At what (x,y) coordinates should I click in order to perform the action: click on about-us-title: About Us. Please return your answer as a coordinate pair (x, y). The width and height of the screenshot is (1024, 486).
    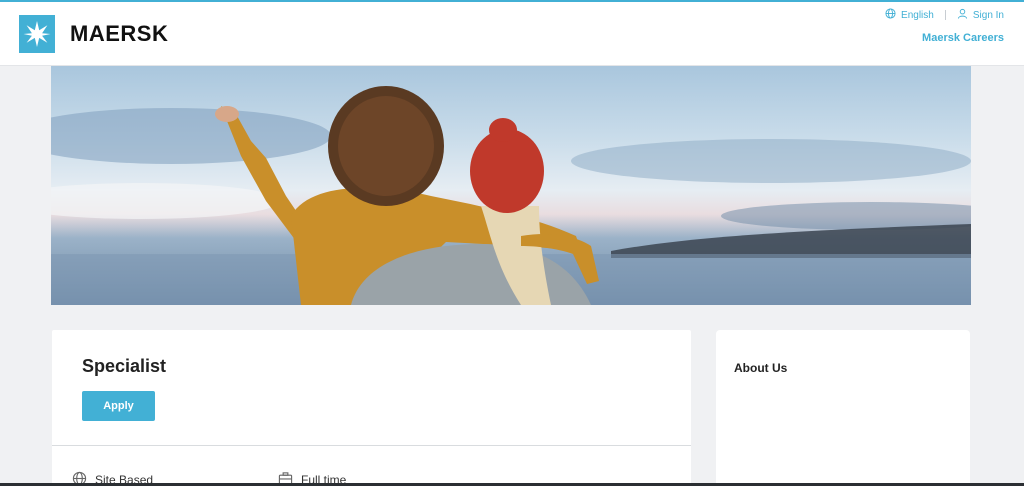
    Looking at the image, I should click on (761, 368).